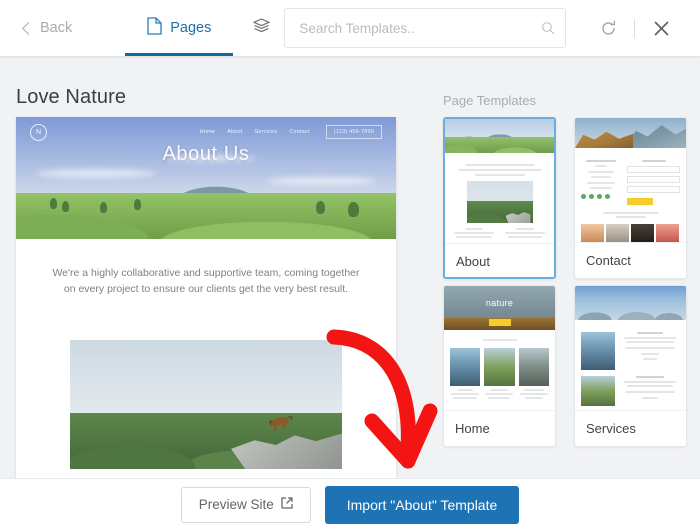  I want to click on back-button: Back, so click(47, 28).